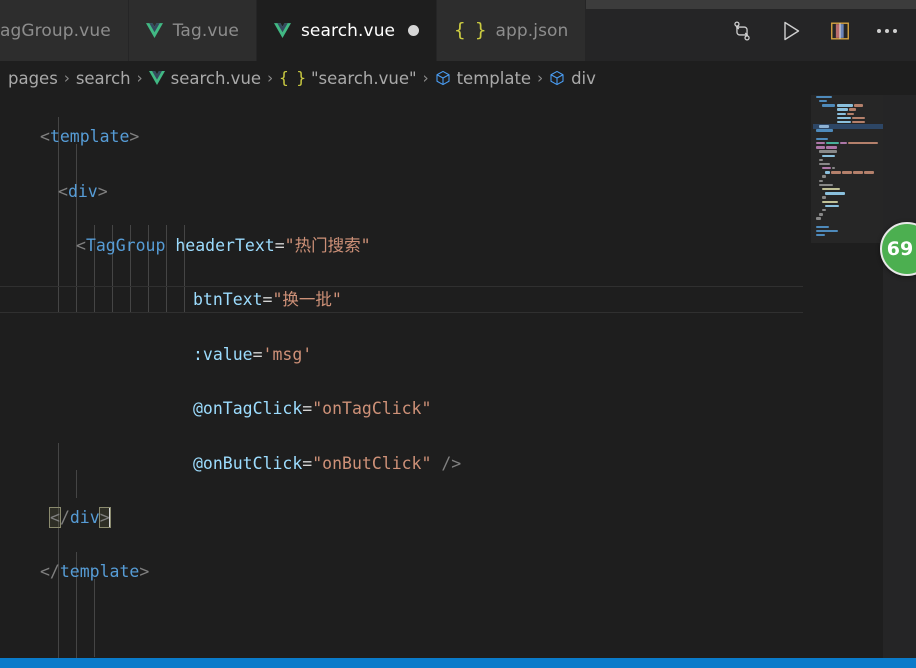 The image size is (916, 668). I want to click on tab-app-json: { } app.json, so click(512, 30).